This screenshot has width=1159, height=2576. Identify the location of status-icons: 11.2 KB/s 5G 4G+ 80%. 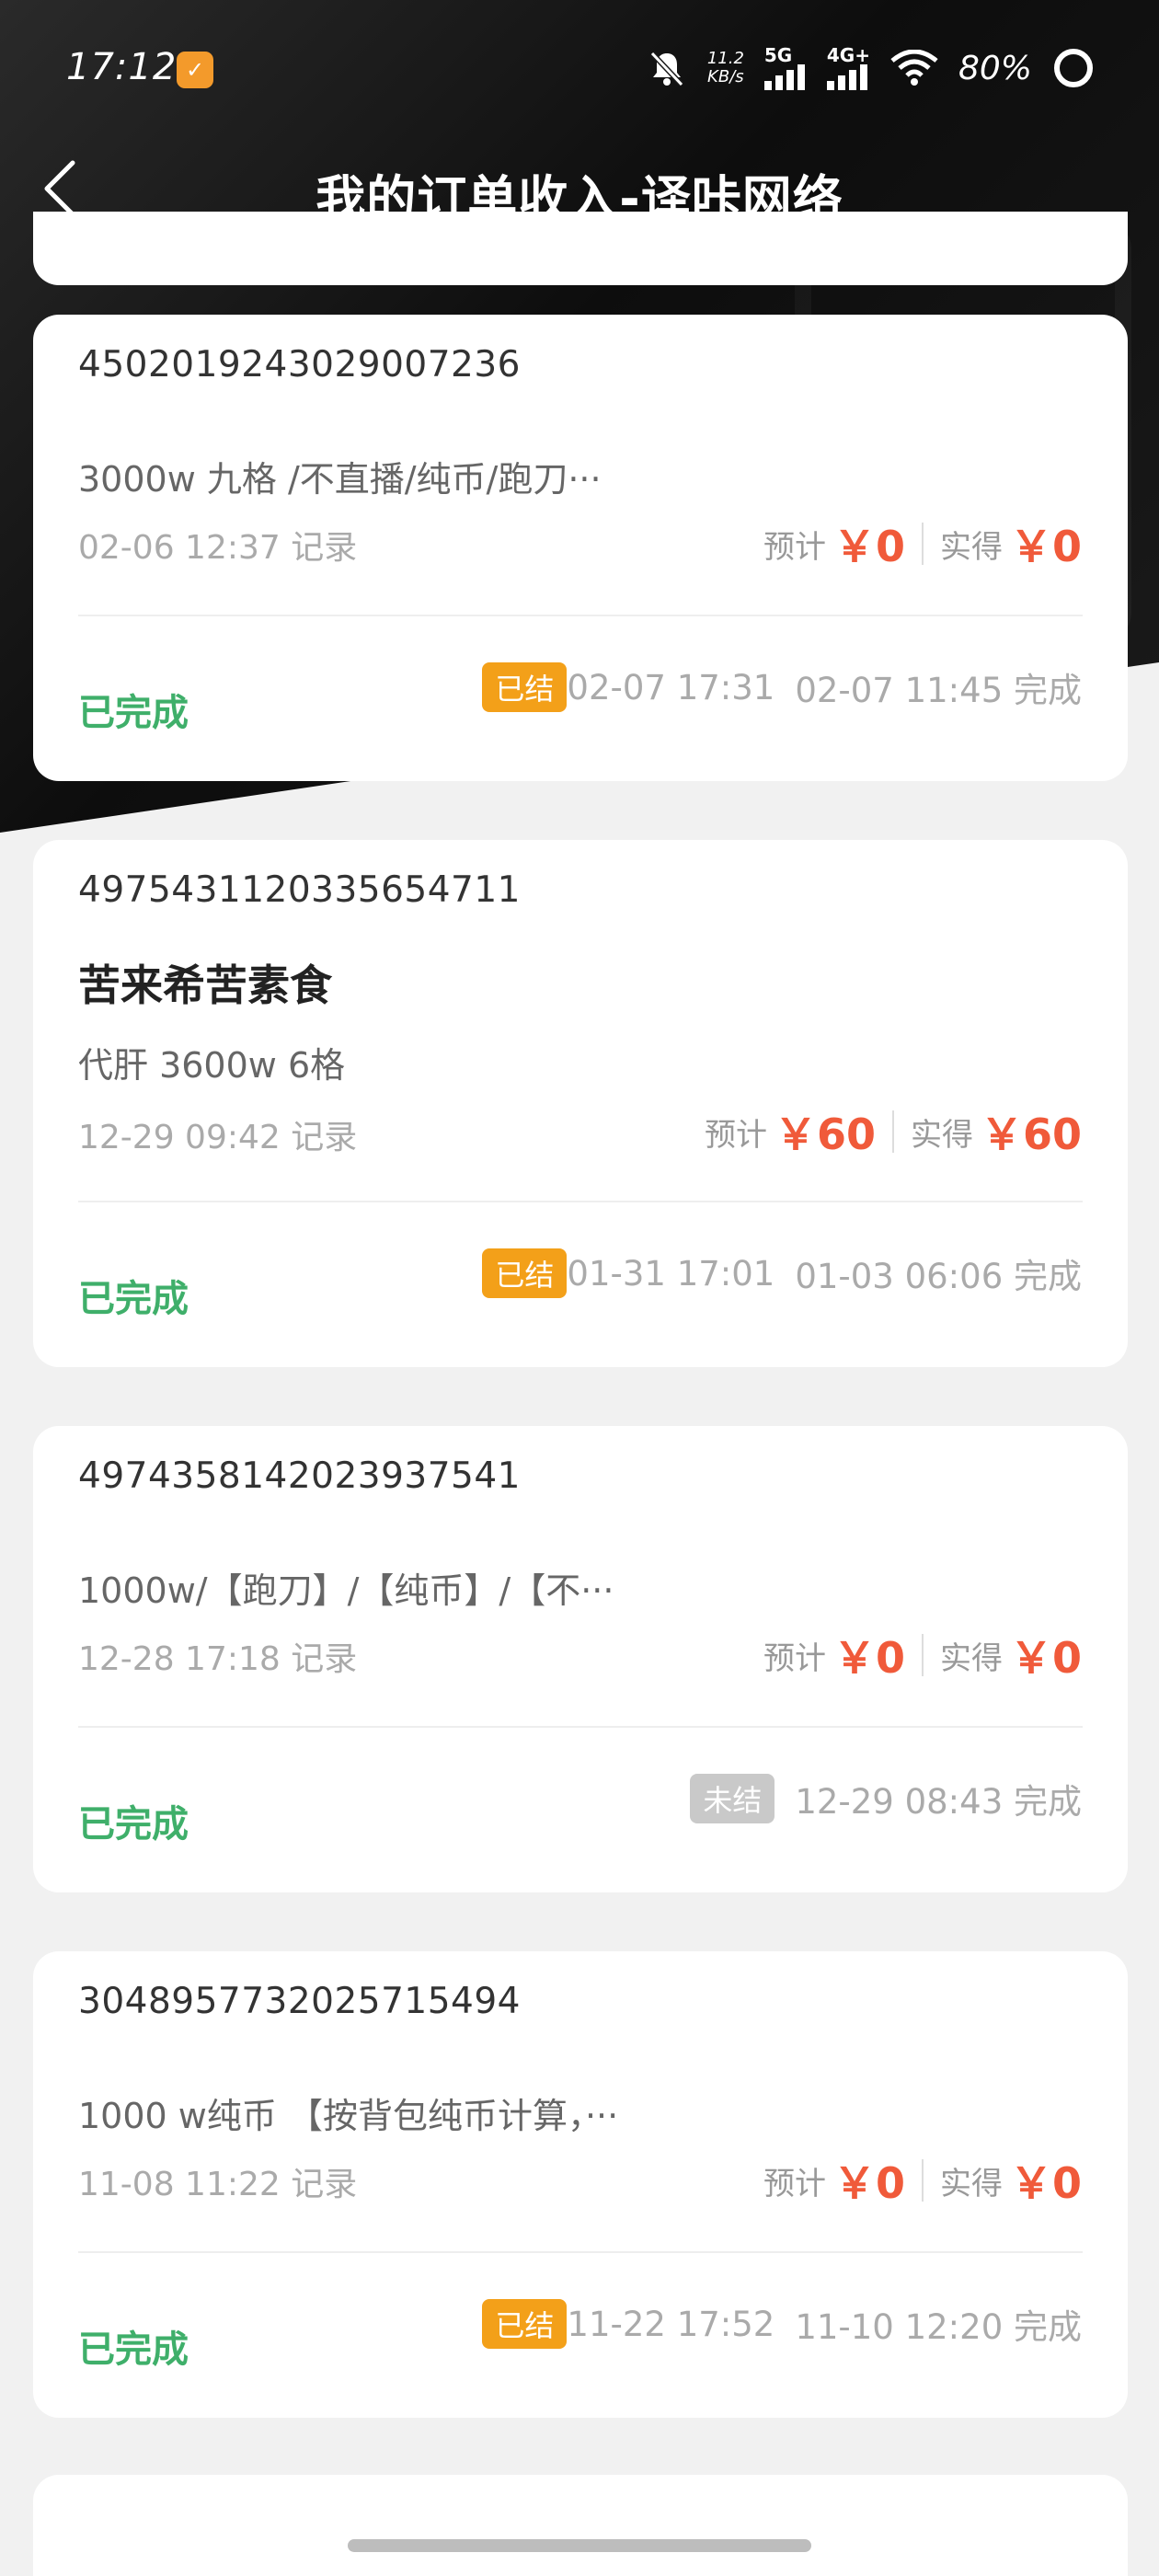
(871, 68).